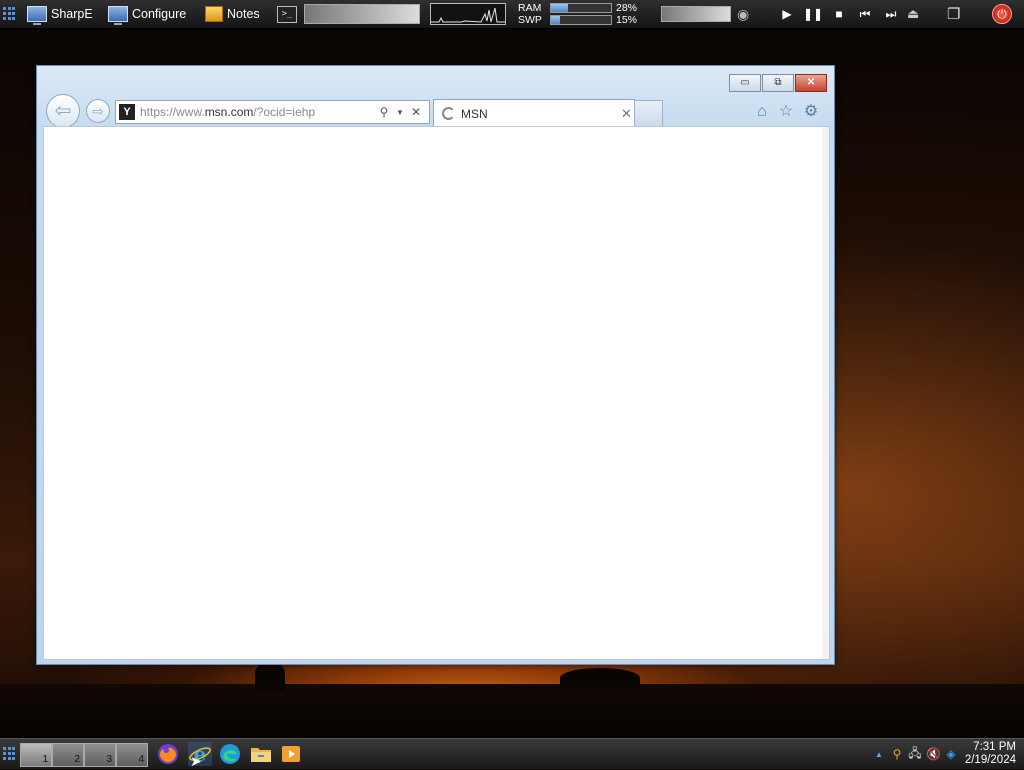 This screenshot has height=770, width=1024. What do you see at coordinates (626, 114) in the screenshot?
I see `tab-close-icon: ✕` at bounding box center [626, 114].